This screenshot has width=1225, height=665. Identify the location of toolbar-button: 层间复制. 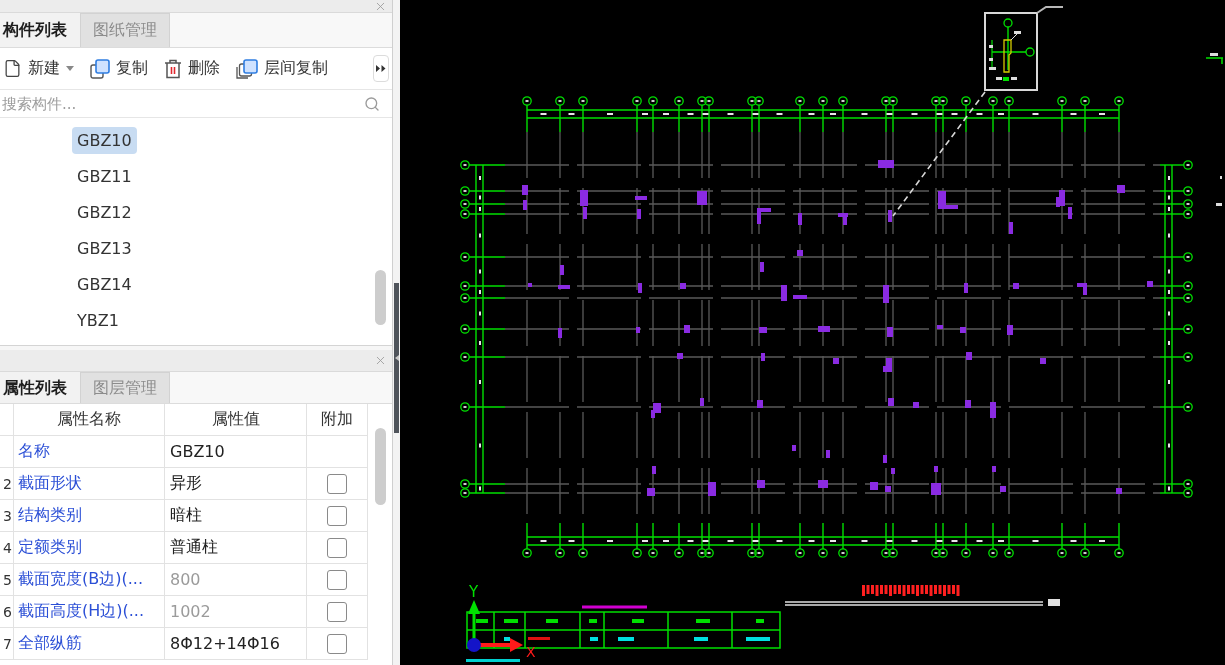
(282, 68).